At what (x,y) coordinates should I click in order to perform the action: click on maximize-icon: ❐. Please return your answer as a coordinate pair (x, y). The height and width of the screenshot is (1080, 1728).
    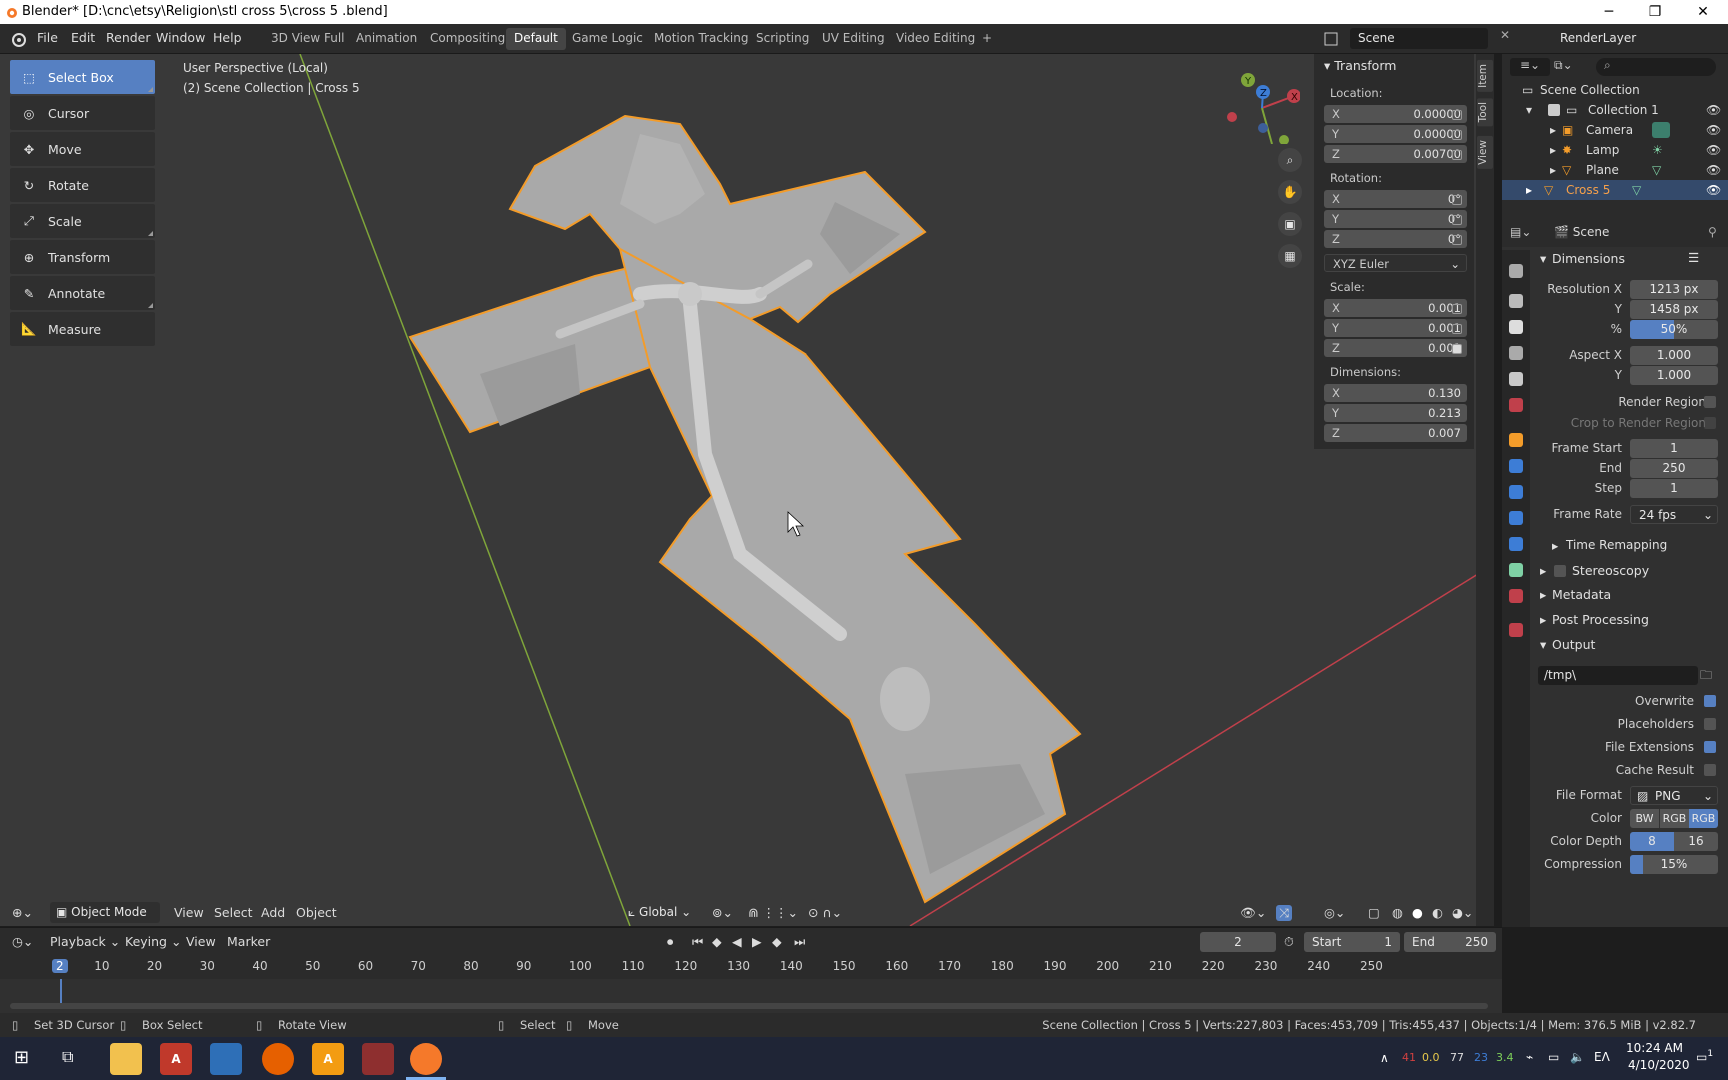
    Looking at the image, I should click on (1655, 12).